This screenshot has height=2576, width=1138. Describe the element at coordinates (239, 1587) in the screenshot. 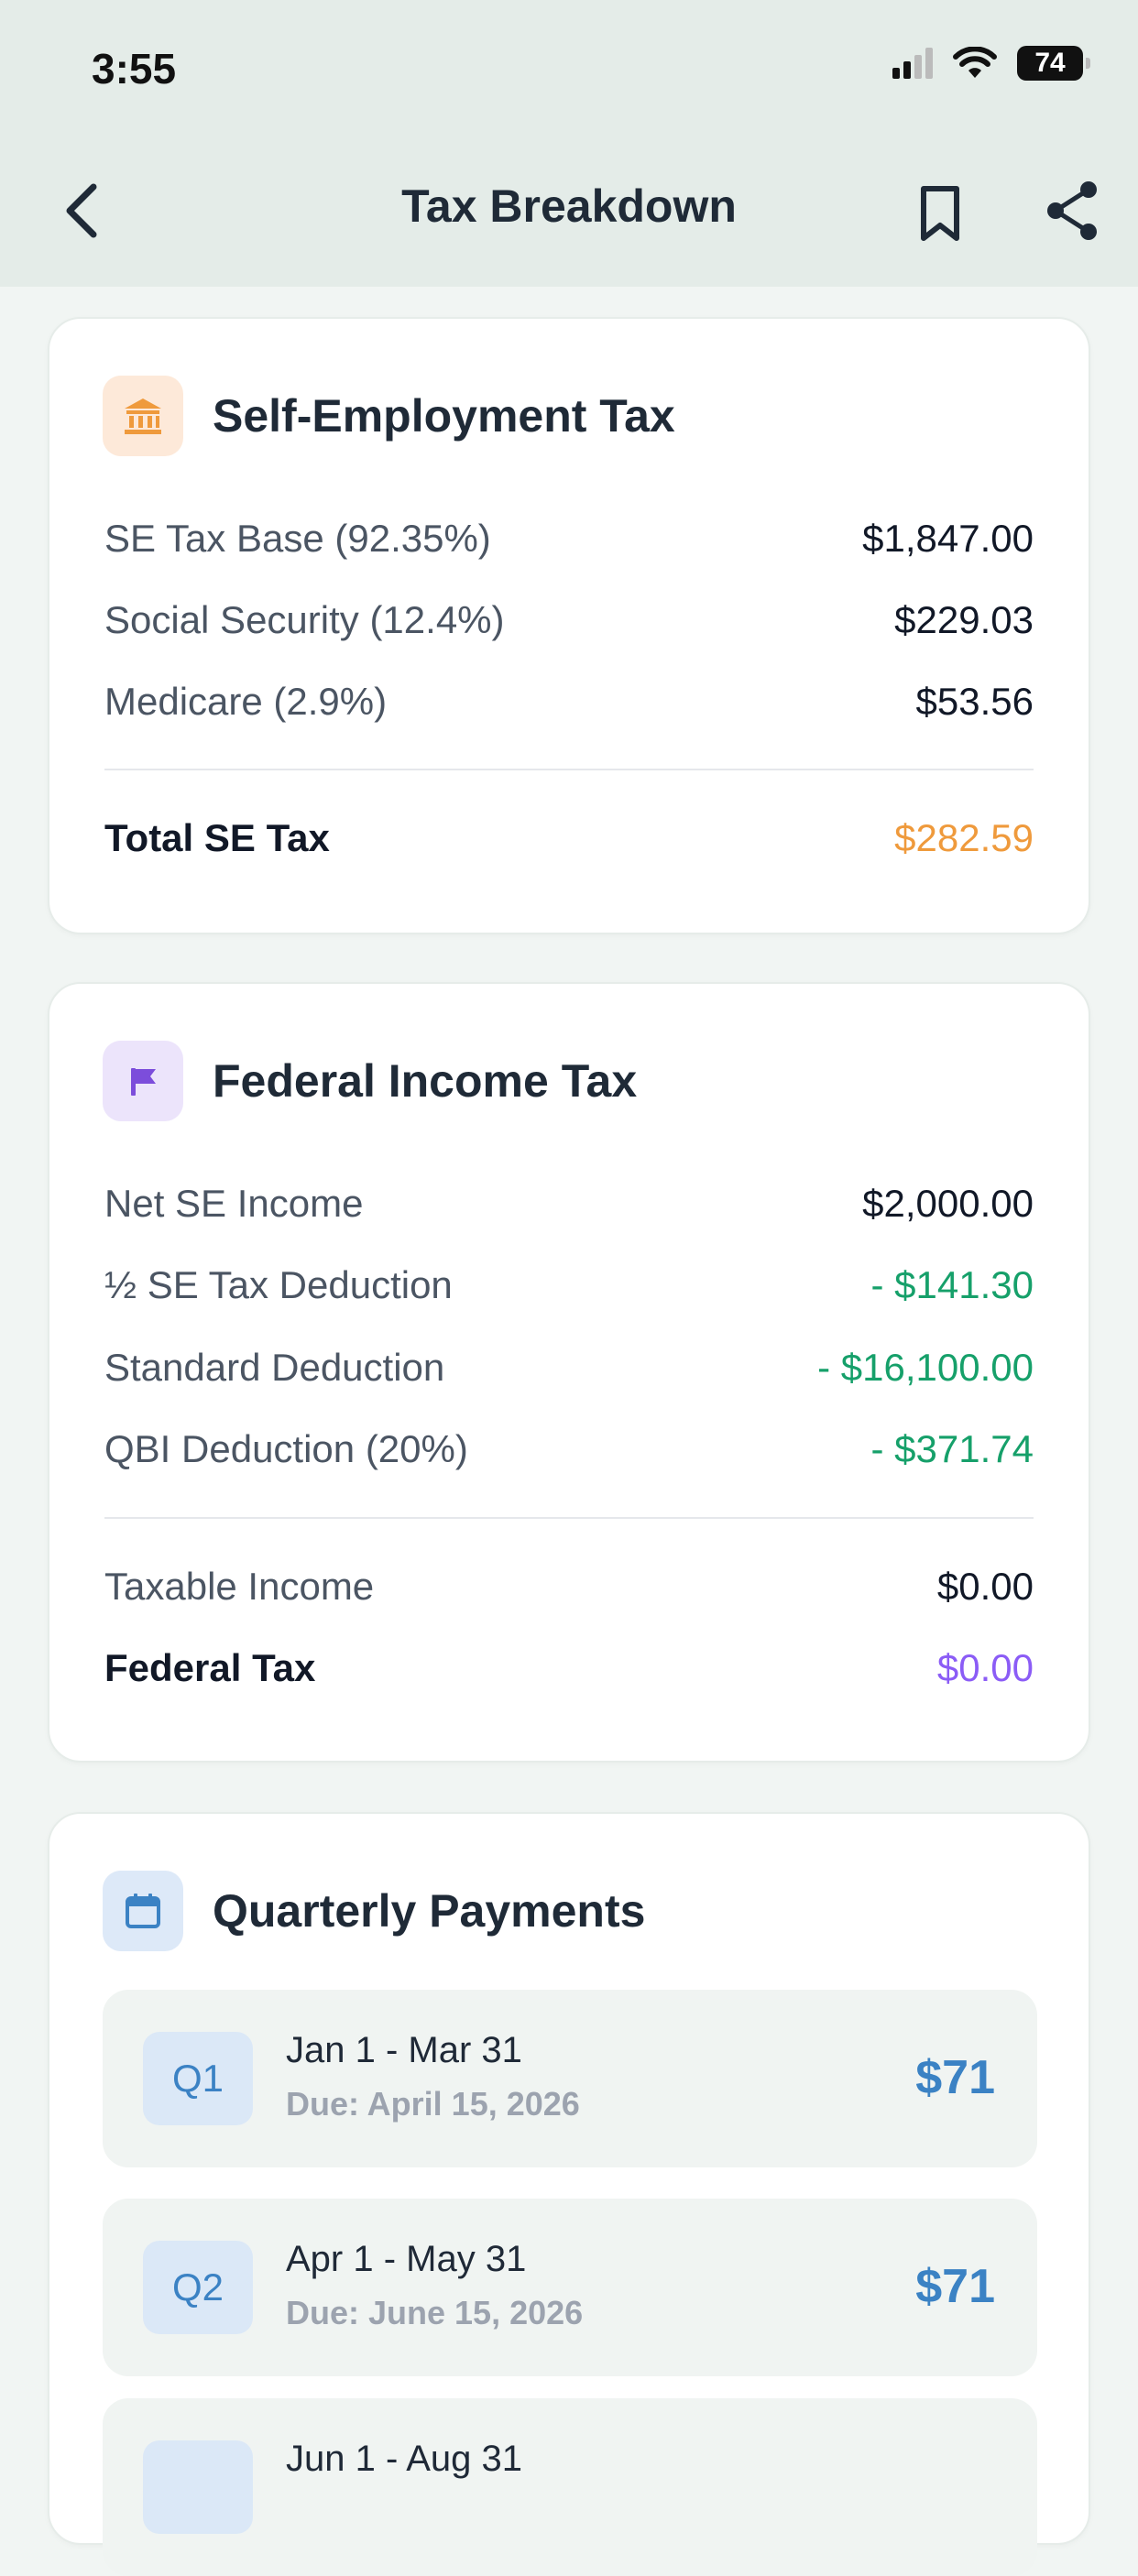

I see `taxable-income-label: Taxable Income` at that location.